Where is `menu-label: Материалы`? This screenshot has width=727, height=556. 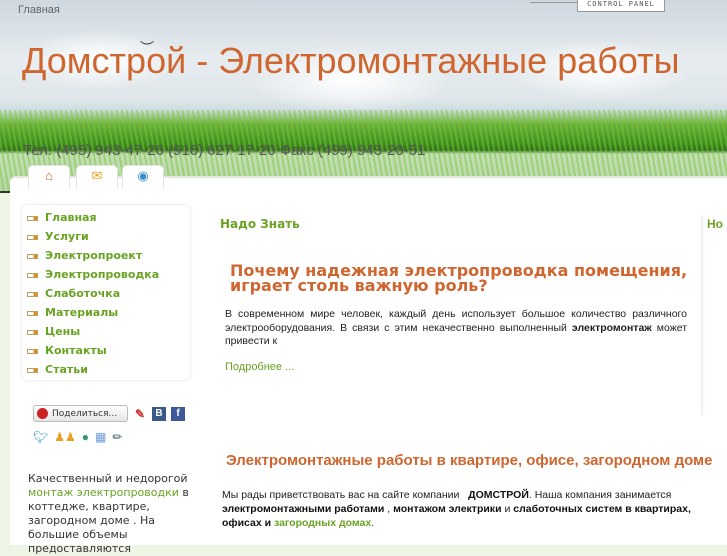
menu-label: Материалы is located at coordinates (82, 312).